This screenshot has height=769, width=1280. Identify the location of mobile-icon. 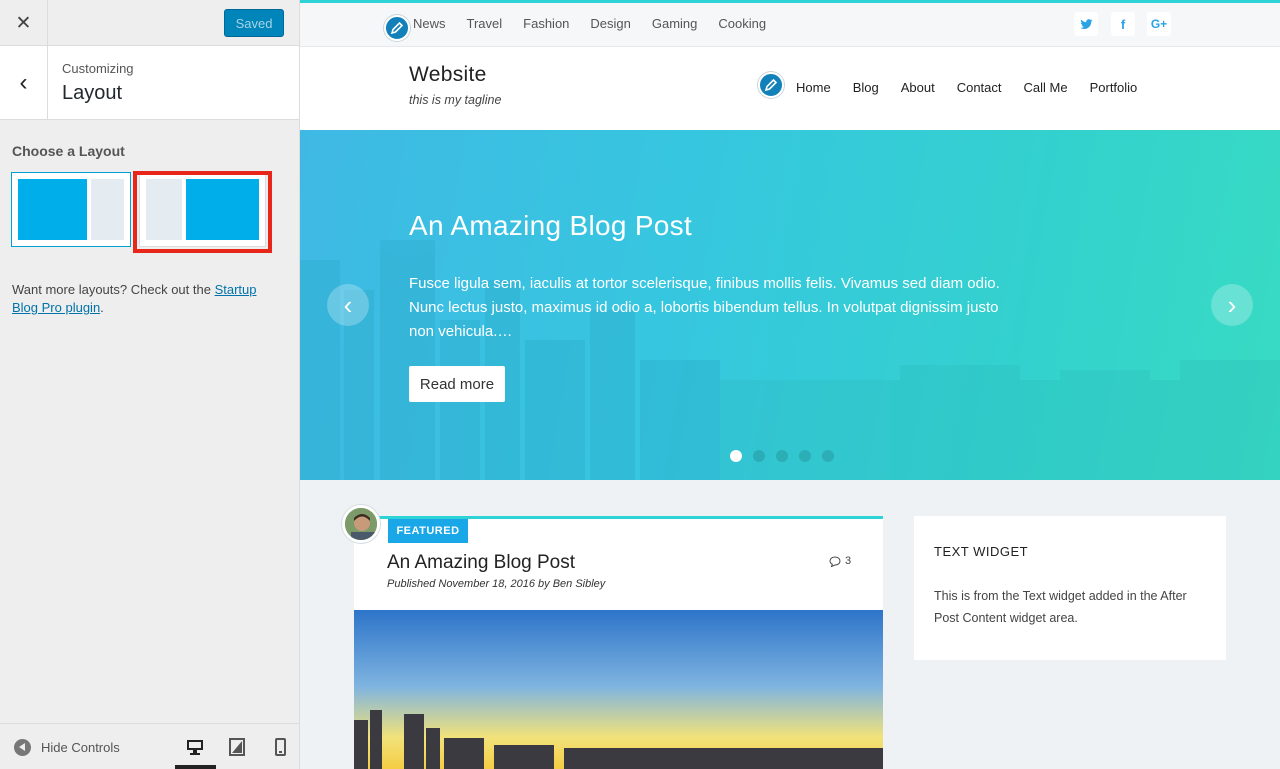
(280, 747).